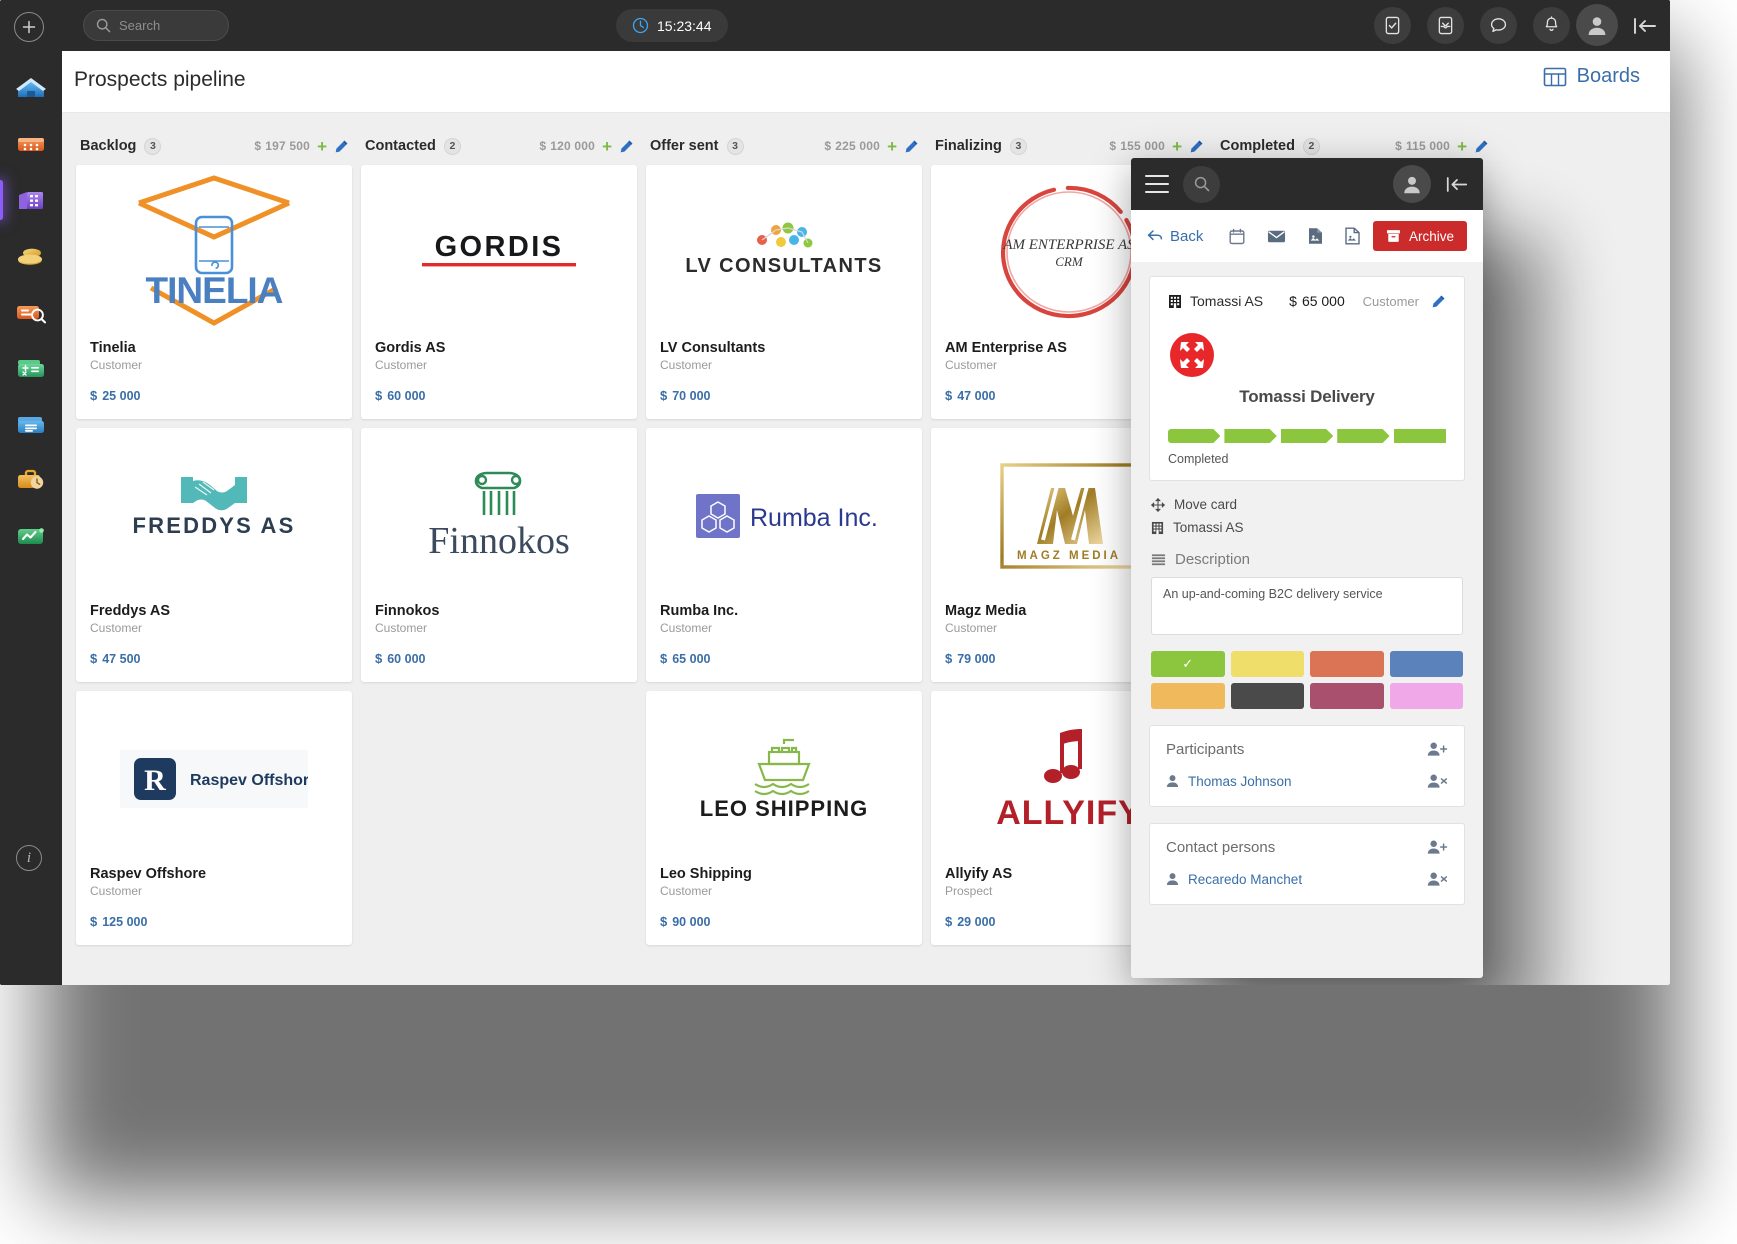  Describe the element at coordinates (29, 858) in the screenshot. I see `sidebar-info-button: i` at that location.